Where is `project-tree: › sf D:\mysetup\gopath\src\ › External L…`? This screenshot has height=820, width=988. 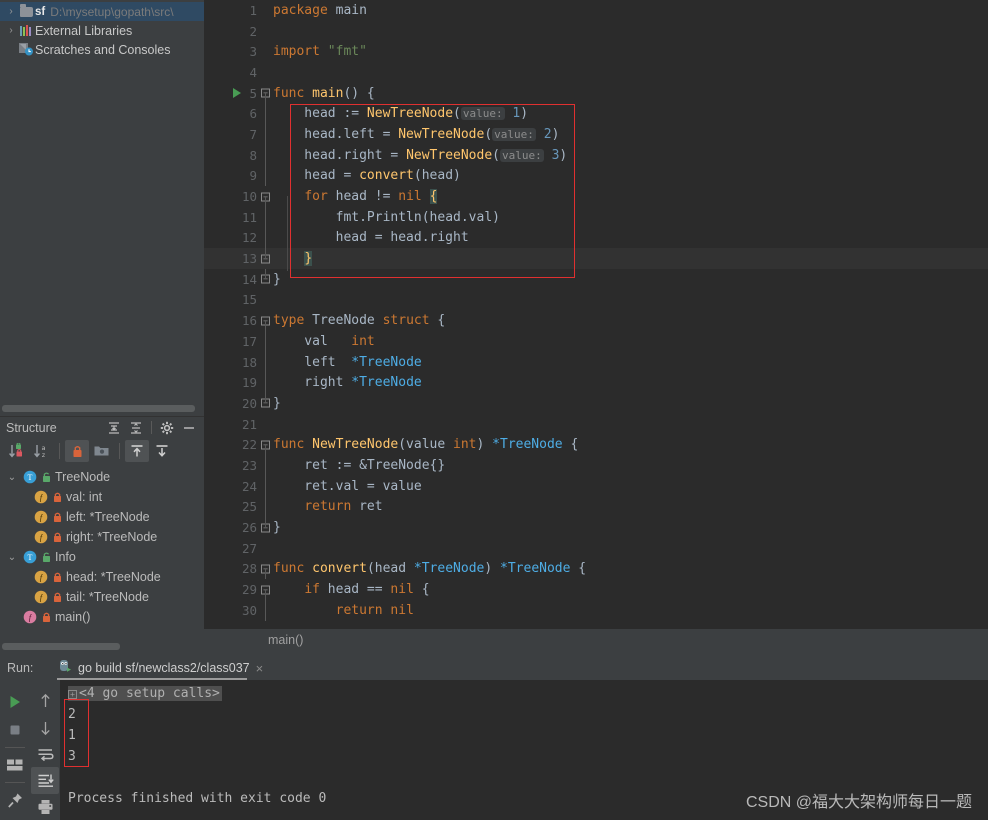 project-tree: › sf D:\mysetup\gopath\src\ › External L… is located at coordinates (102, 208).